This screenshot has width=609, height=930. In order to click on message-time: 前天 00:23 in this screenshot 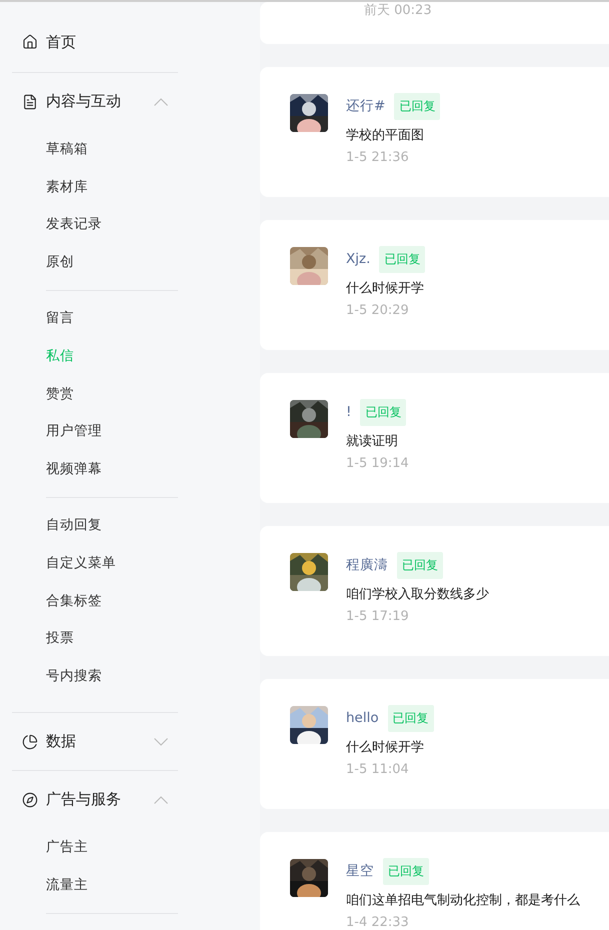, I will do `click(398, 11)`.